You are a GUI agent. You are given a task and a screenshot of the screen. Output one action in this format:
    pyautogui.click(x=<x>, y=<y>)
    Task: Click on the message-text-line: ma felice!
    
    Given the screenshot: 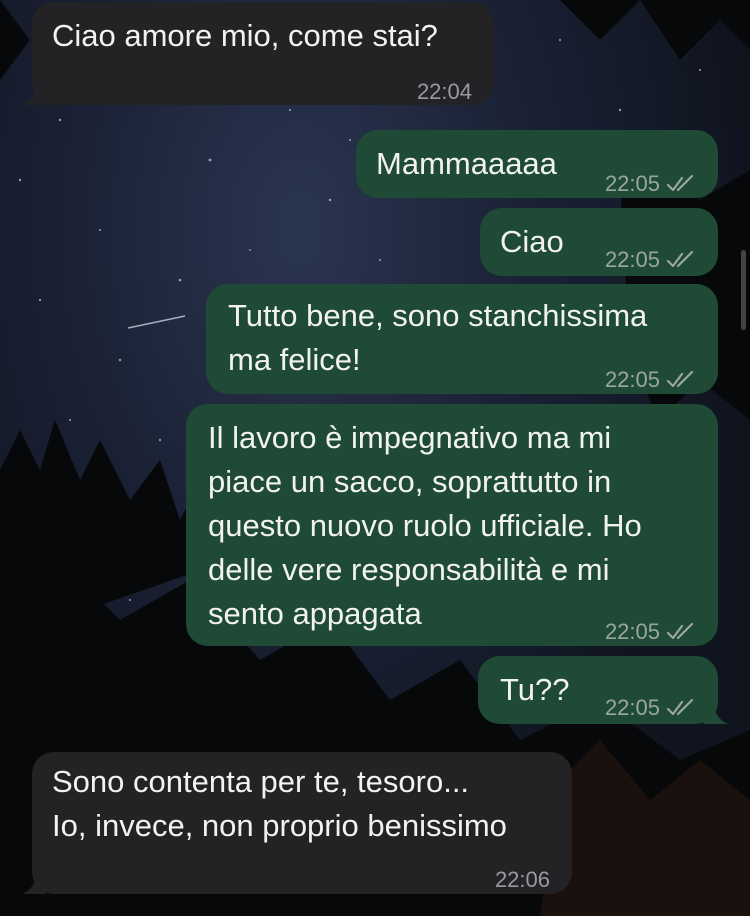 What is the action you would take?
    pyautogui.click(x=294, y=359)
    